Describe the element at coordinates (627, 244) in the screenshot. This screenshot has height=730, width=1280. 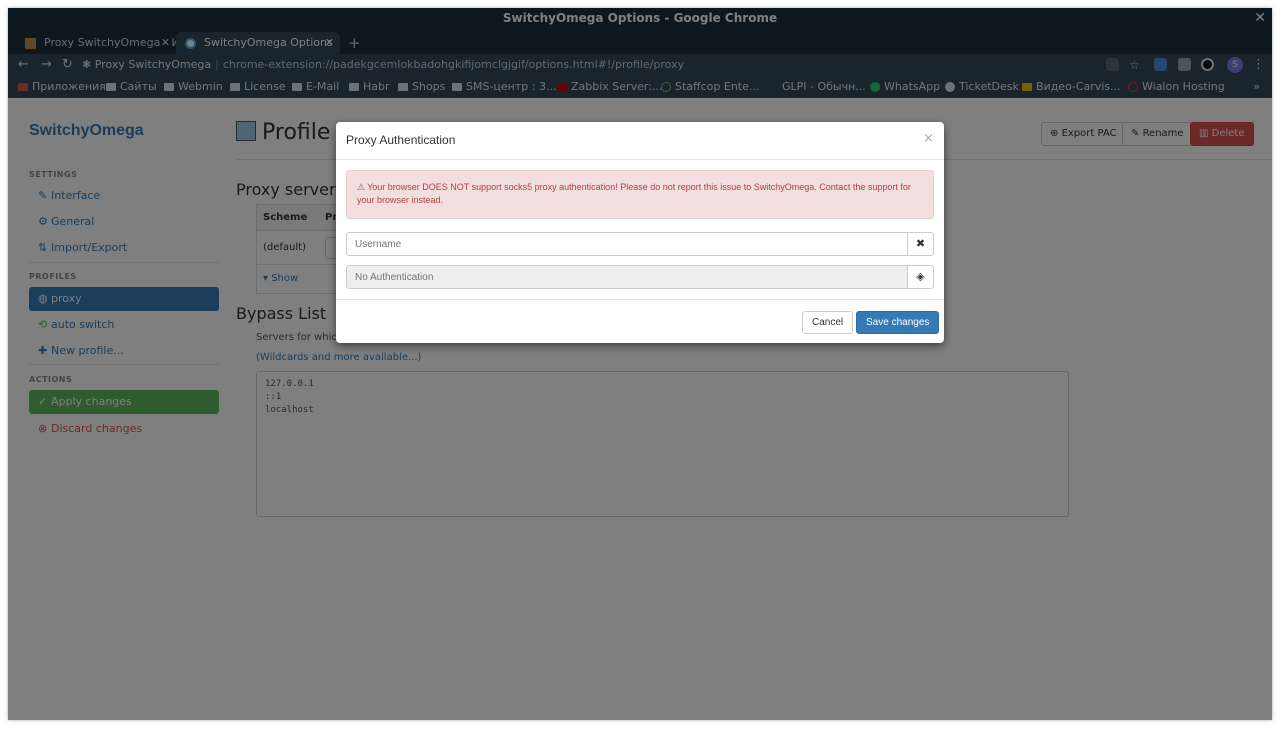
I see `username-input` at that location.